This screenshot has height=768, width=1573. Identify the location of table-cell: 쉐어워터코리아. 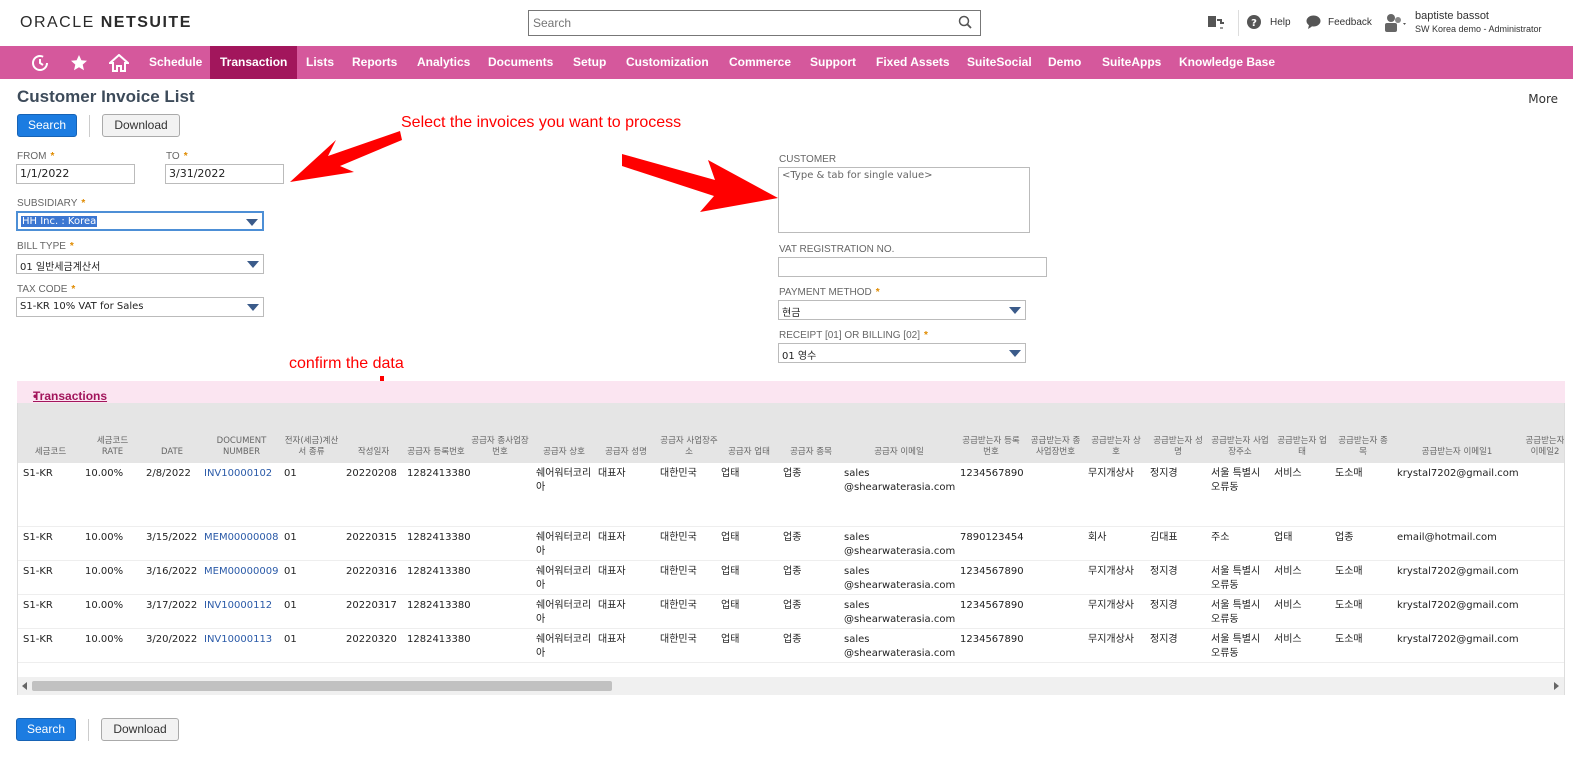
(564, 612).